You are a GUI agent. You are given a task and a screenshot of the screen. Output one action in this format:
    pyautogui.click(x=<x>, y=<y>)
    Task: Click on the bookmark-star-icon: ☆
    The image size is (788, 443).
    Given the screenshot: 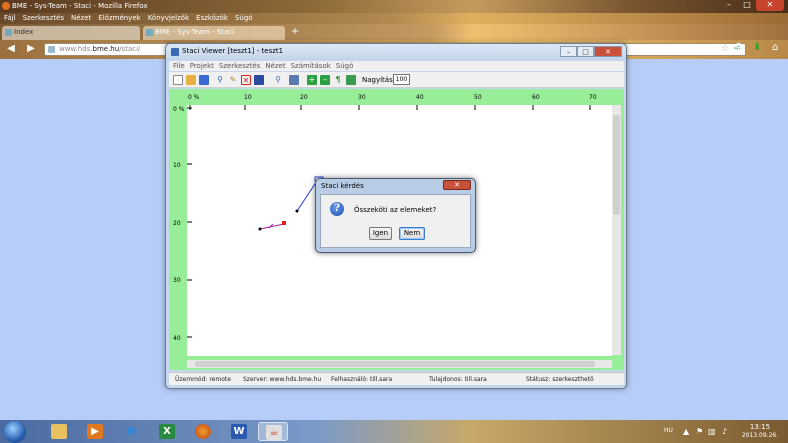 What is the action you would take?
    pyautogui.click(x=725, y=49)
    